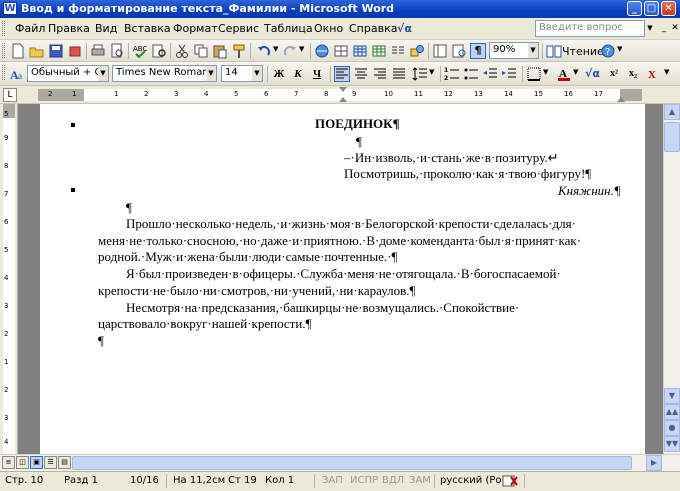 Image resolution: width=680 pixels, height=491 pixels. Describe the element at coordinates (364, 480) in the screenshot. I see `status-track-changes: ИСПР` at that location.